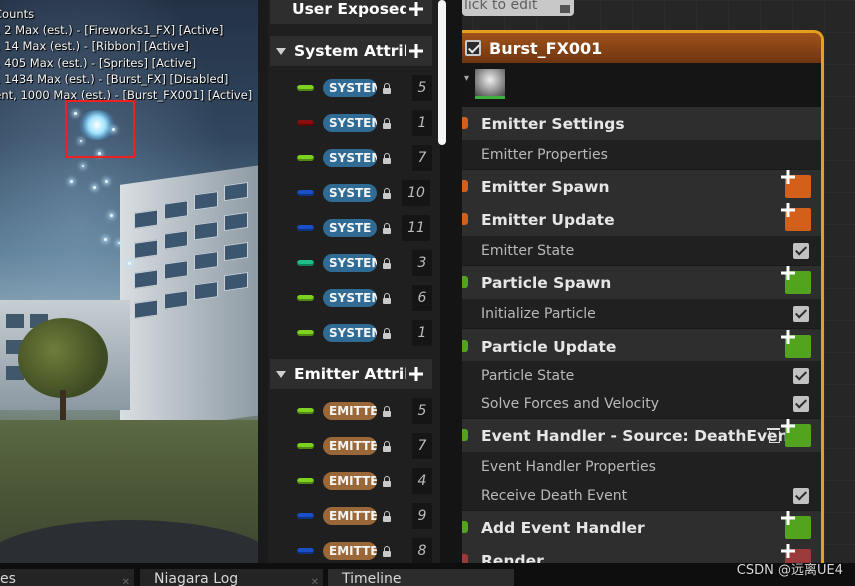  Describe the element at coordinates (422, 550) in the screenshot. I see `reference-count: 8` at that location.